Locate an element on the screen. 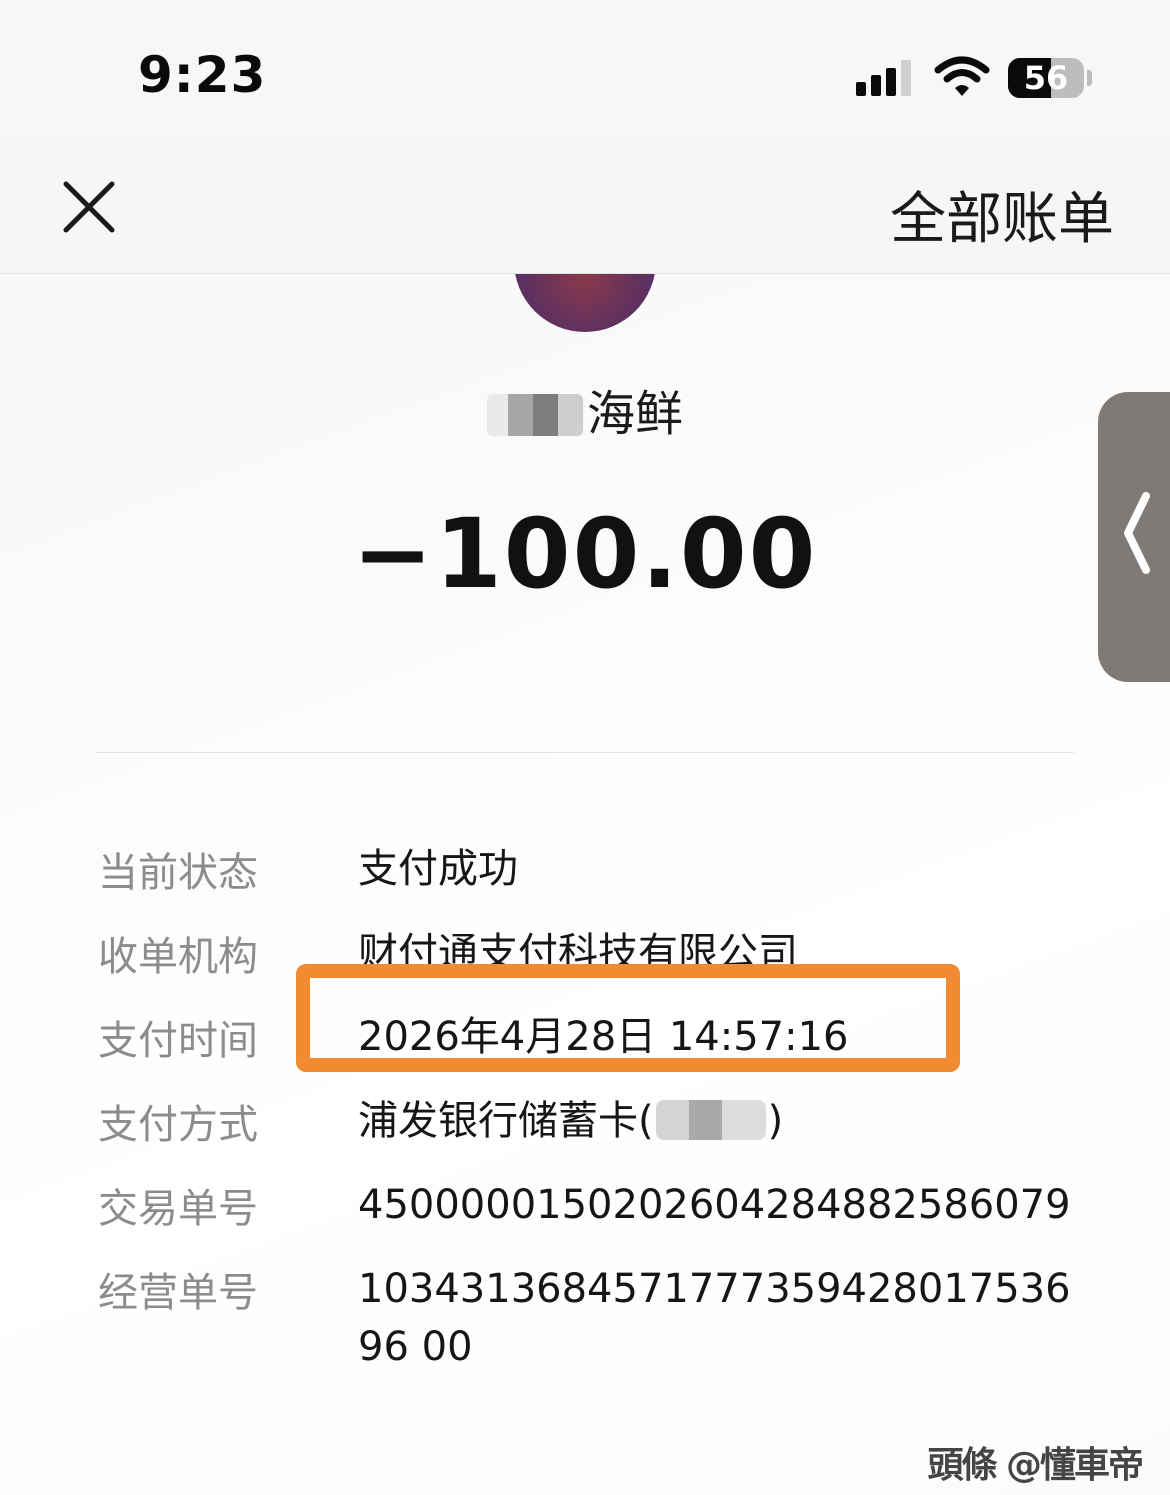 Image resolution: width=1170 pixels, height=1495 pixels. detail-row-transaction-id: 交易单号 4500000150202604284882586079 is located at coordinates (585, 1211).